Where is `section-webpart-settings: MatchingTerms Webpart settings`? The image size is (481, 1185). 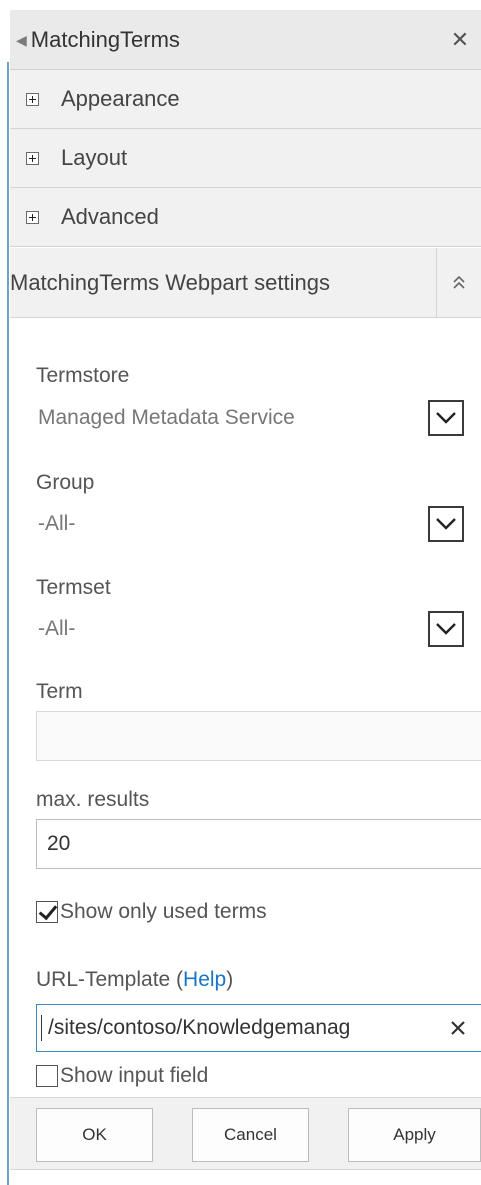
section-webpart-settings: MatchingTerms Webpart settings is located at coordinates (245, 283).